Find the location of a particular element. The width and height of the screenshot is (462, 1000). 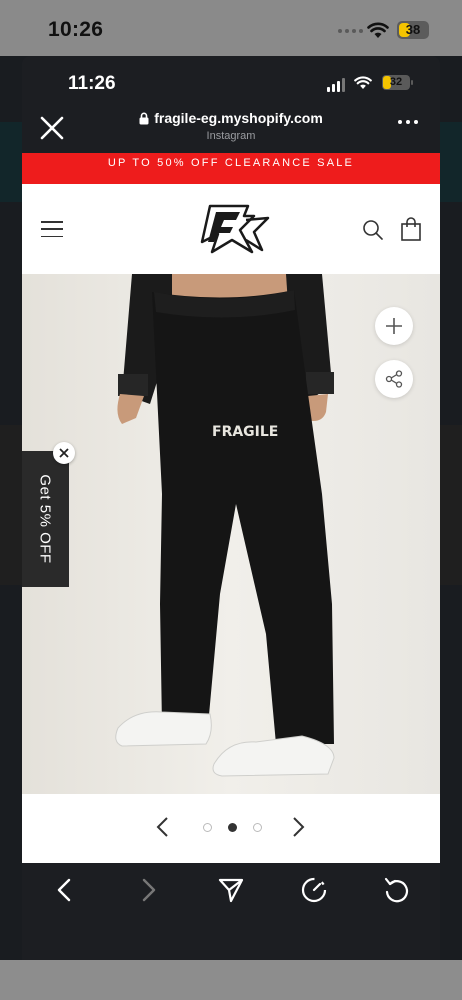

fragile-star-logo is located at coordinates (231, 228).